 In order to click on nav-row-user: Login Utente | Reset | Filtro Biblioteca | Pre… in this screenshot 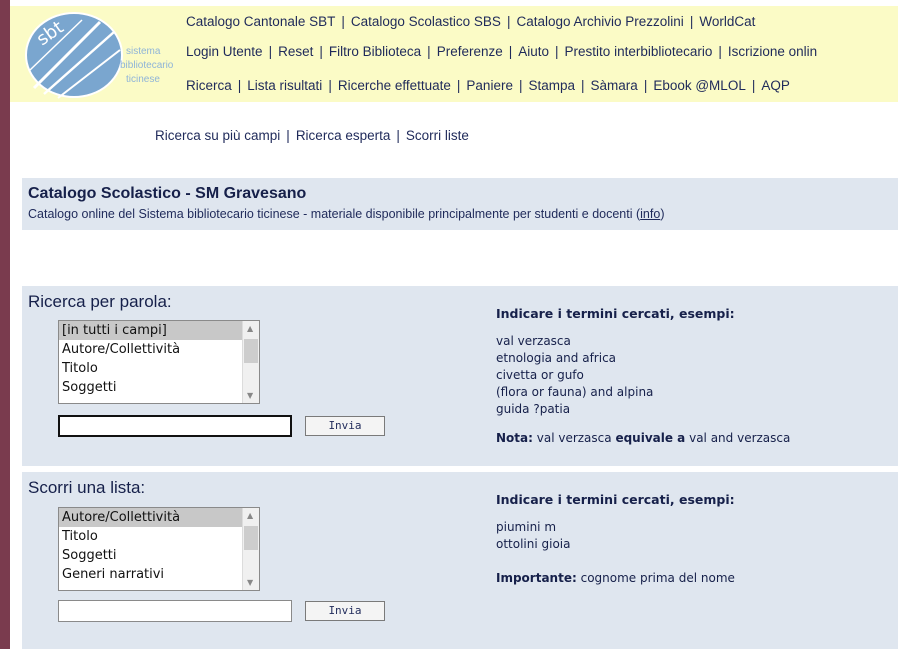, I will do `click(502, 51)`.